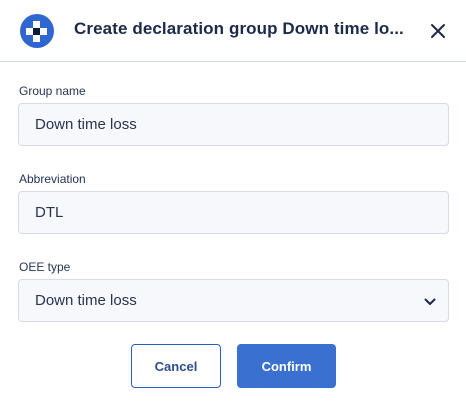  I want to click on cancel-button: Cancel, so click(176, 366).